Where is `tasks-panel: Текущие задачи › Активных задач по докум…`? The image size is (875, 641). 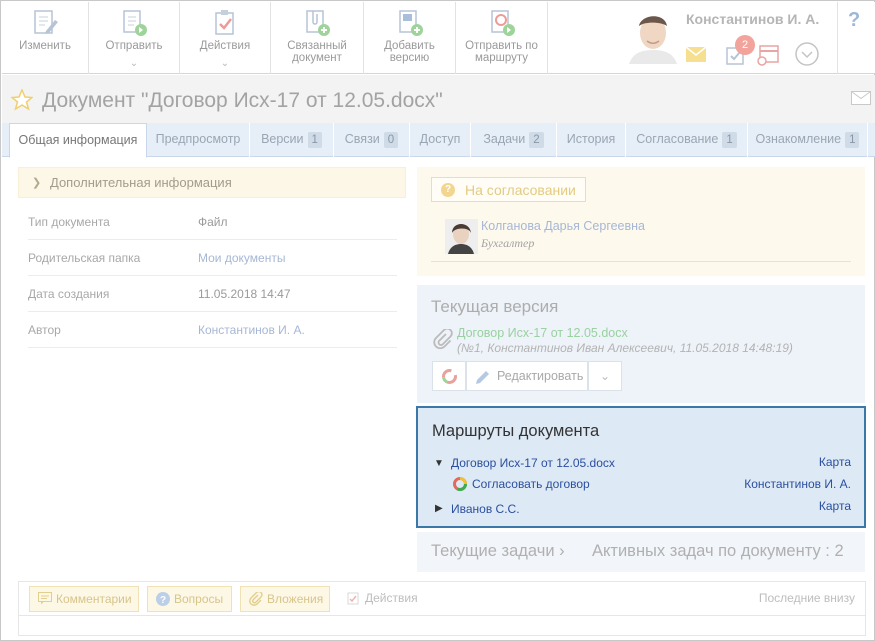
tasks-panel: Текущие задачи › Активных задач по докум… is located at coordinates (641, 552).